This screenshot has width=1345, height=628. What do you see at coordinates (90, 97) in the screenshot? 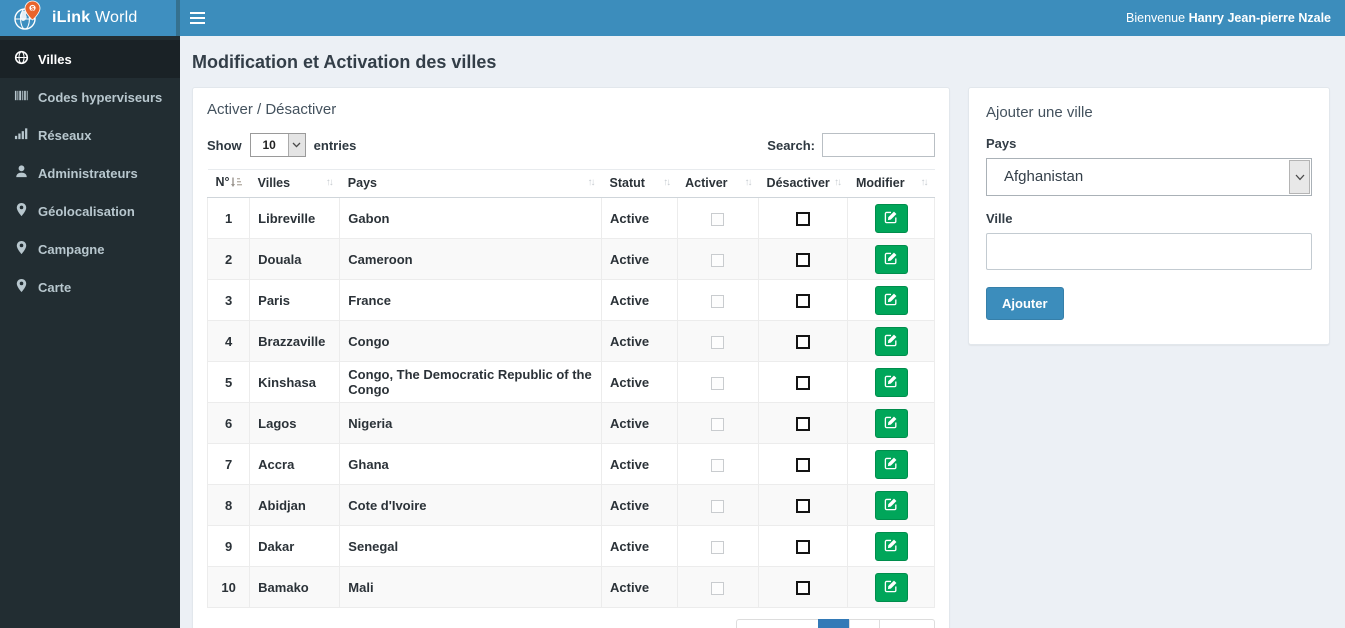
I see `sidebar-item-codes-hyperviseurs: Codes hyperviseurs` at bounding box center [90, 97].